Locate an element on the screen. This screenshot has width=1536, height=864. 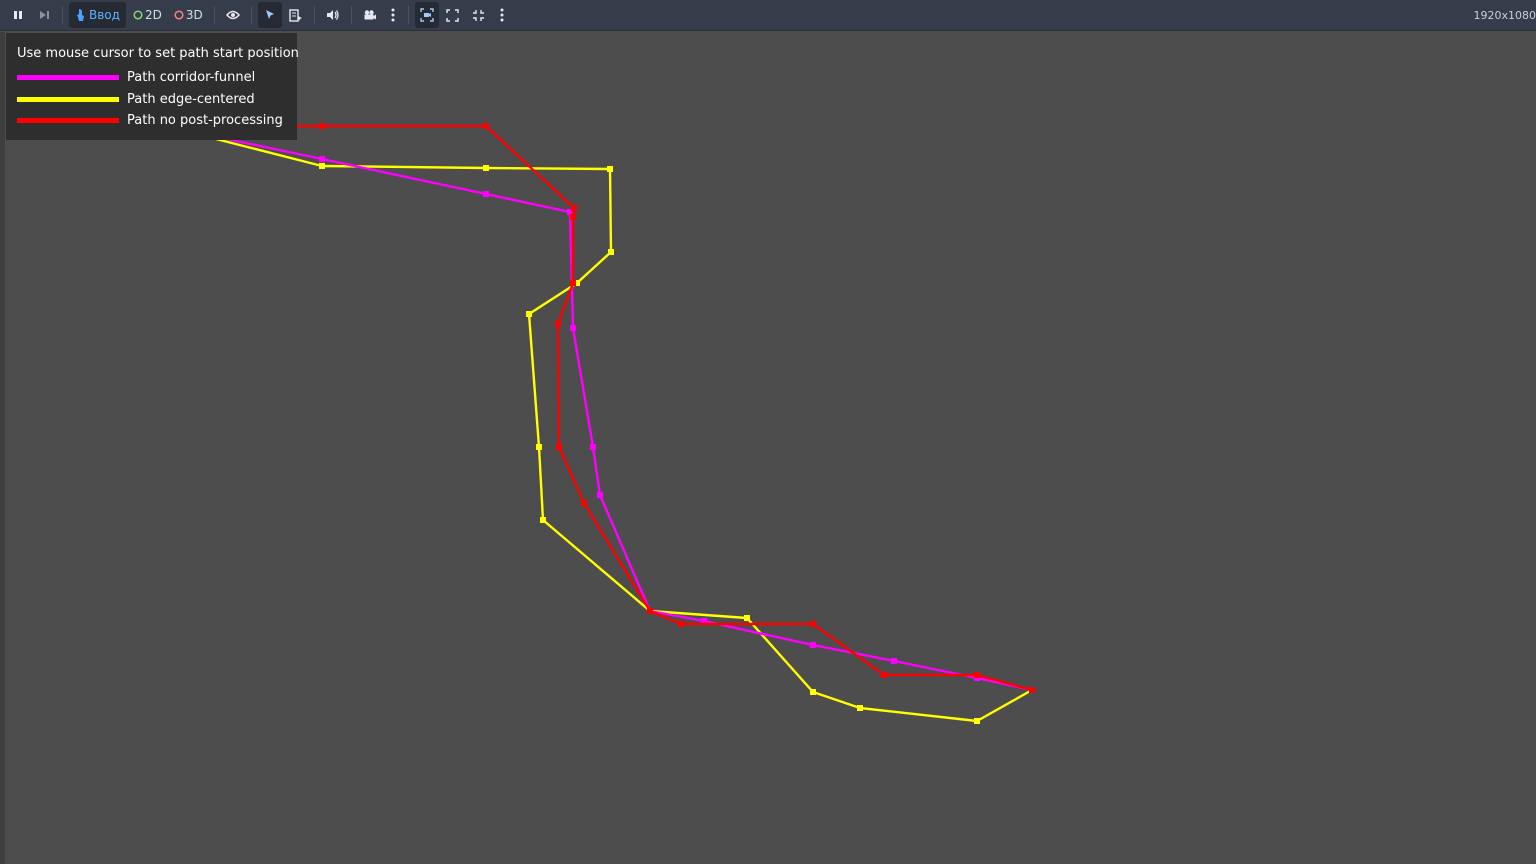
pause-icon is located at coordinates (18, 15).